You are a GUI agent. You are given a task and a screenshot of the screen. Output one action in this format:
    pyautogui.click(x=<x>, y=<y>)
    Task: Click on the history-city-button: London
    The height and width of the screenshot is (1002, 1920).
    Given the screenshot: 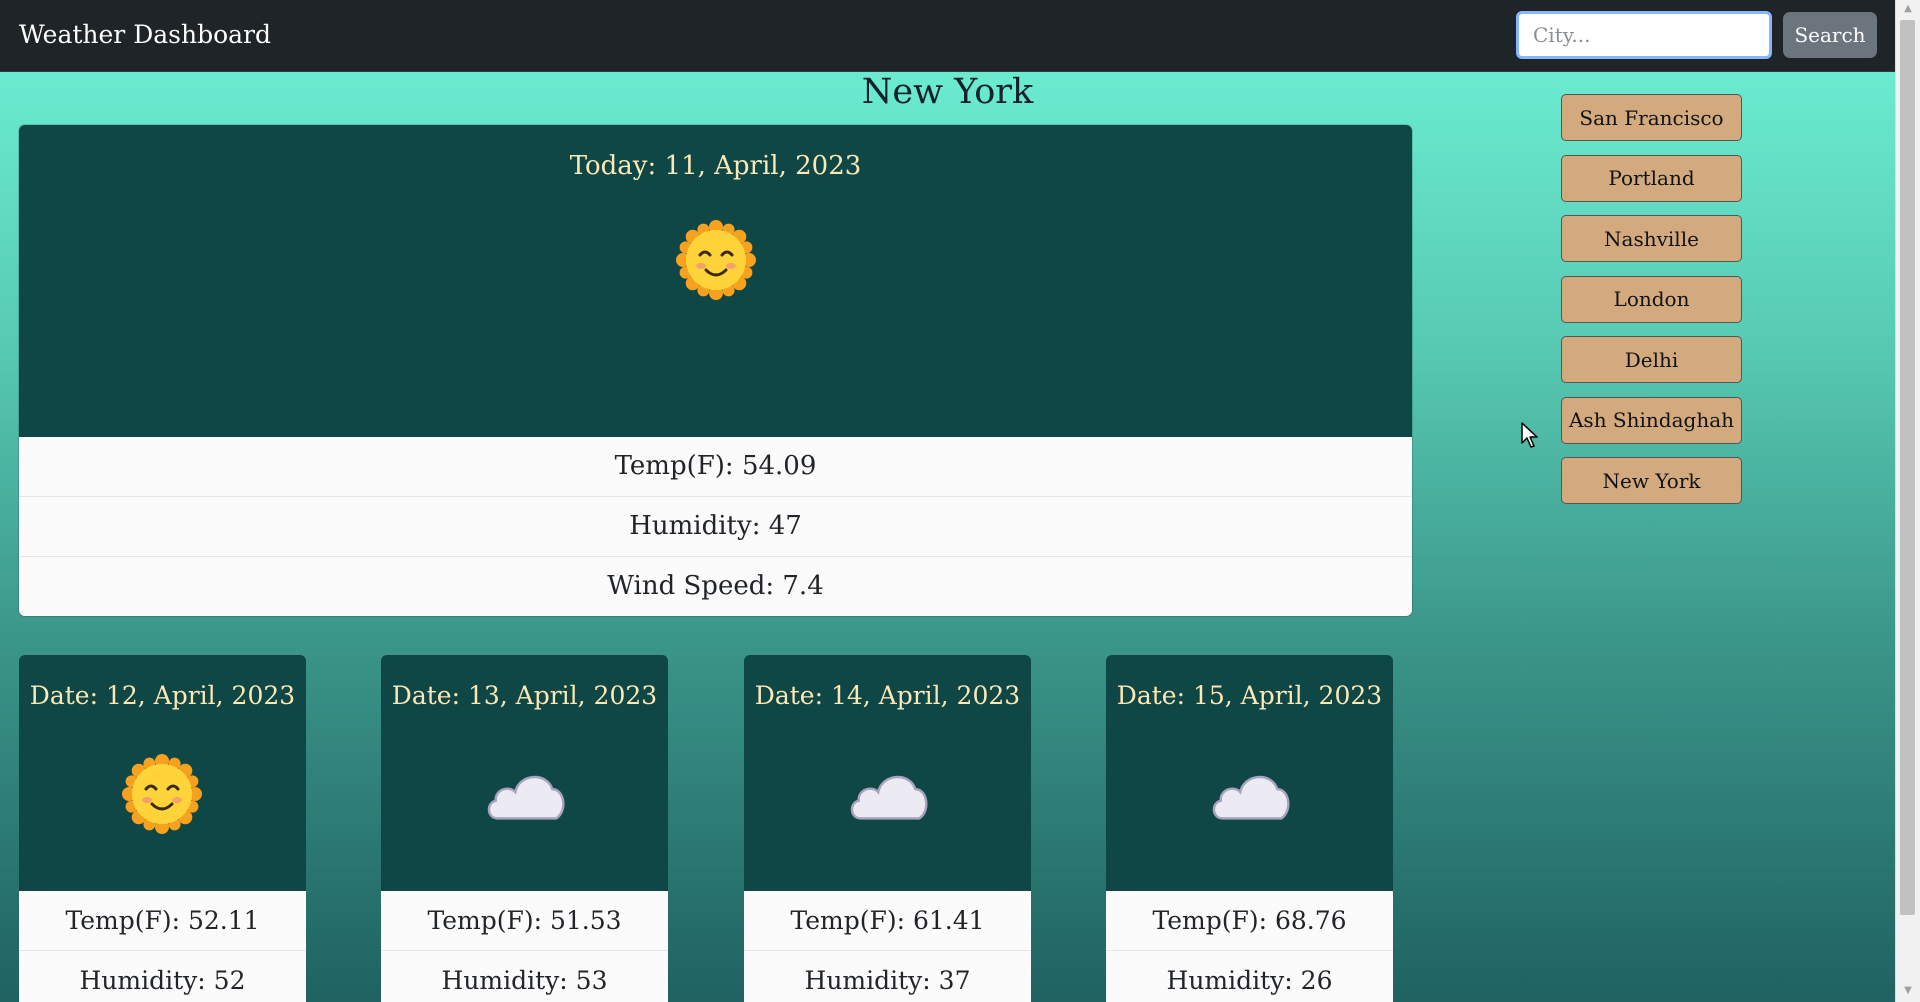 What is the action you would take?
    pyautogui.click(x=1651, y=299)
    